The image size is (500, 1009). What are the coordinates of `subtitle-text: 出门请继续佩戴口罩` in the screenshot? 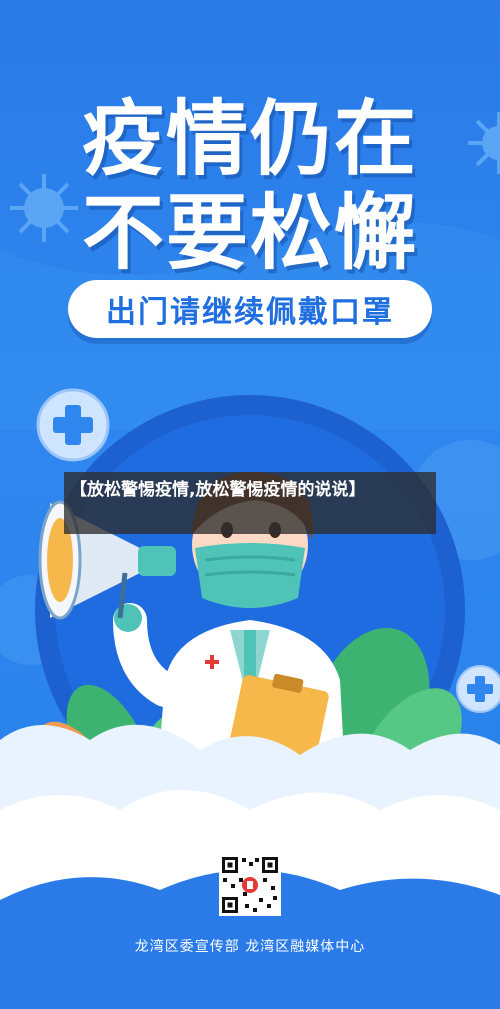 It's located at (250, 312).